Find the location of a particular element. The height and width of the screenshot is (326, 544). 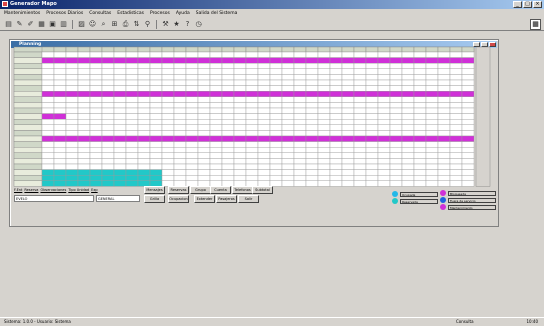

planning-tab: Tipo Unidad is located at coordinates (78, 190).